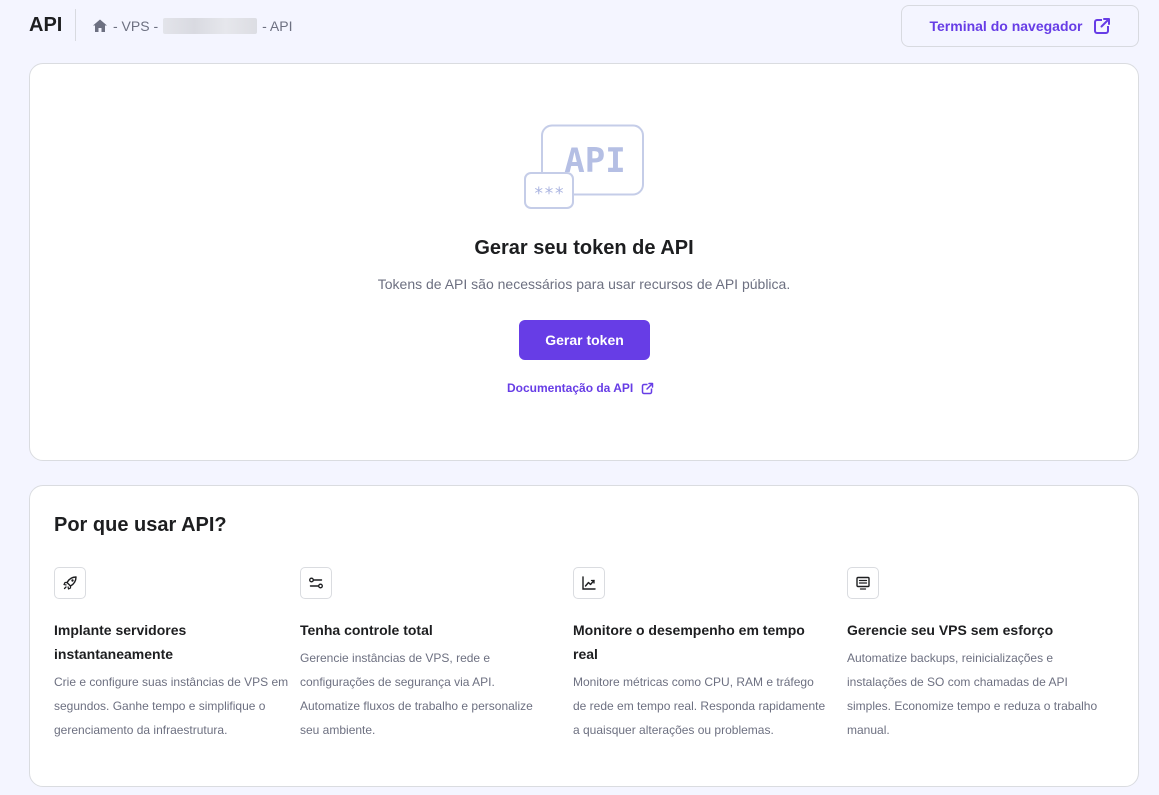  I want to click on api-docs-label: Documentação da API, so click(570, 388).